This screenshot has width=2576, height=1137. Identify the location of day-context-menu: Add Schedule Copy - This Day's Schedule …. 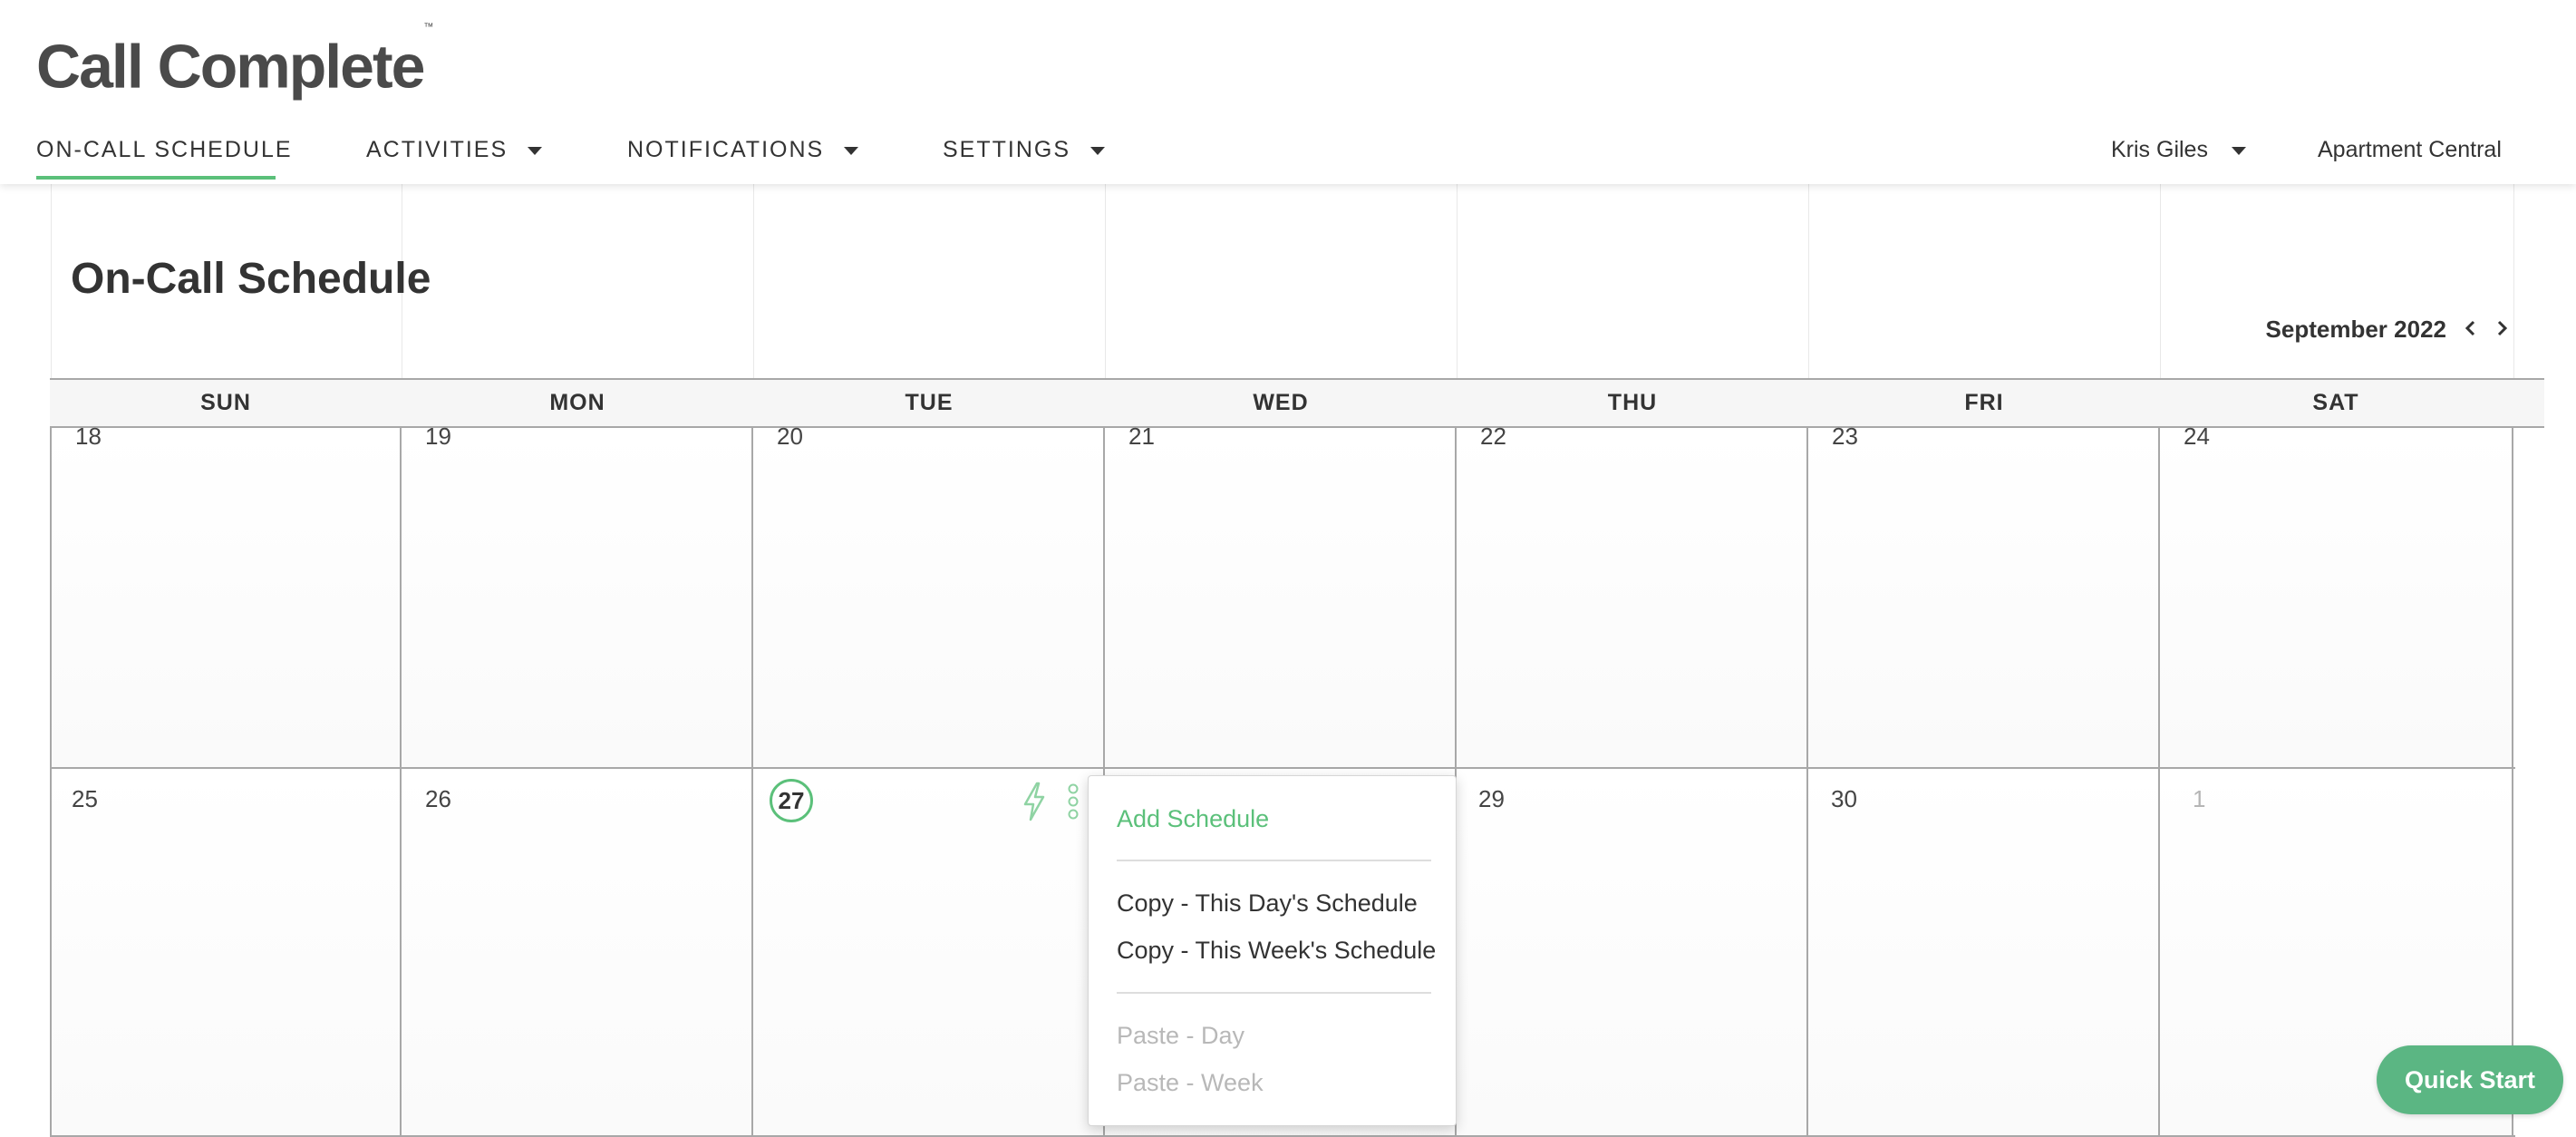
(1272, 951).